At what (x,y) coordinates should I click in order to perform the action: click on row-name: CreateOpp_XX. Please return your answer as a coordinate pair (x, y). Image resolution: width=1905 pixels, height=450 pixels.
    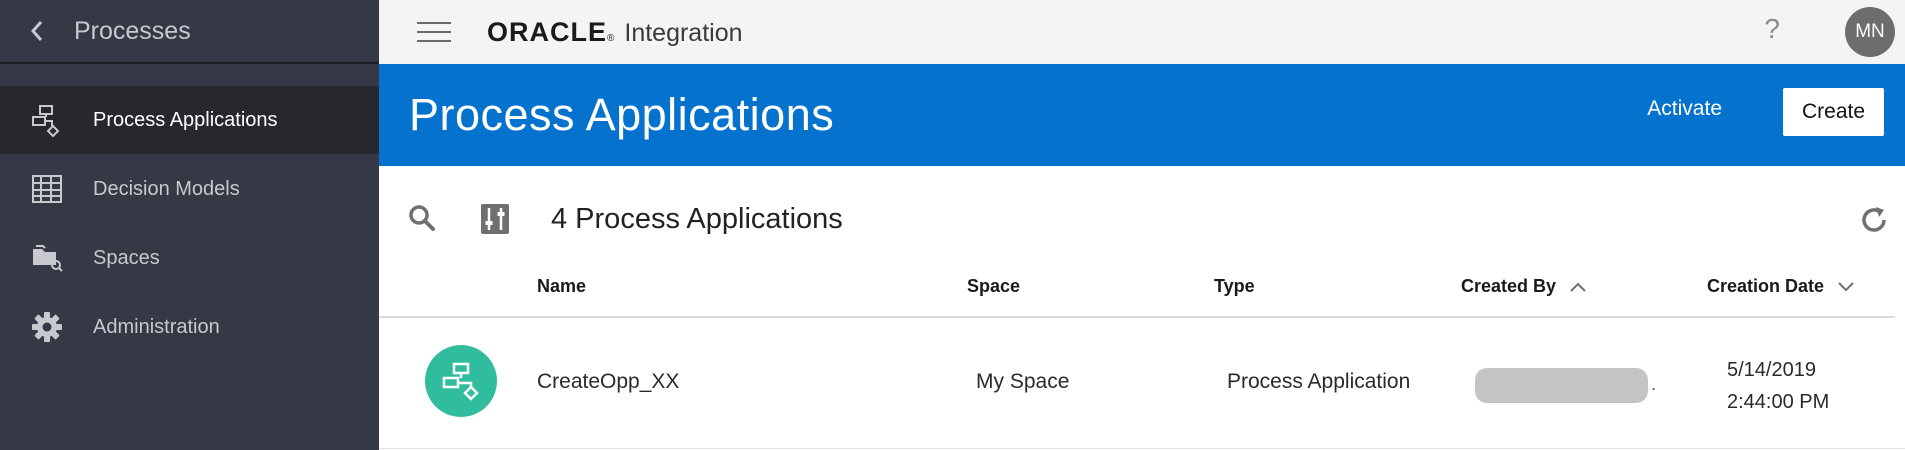
    Looking at the image, I should click on (608, 382).